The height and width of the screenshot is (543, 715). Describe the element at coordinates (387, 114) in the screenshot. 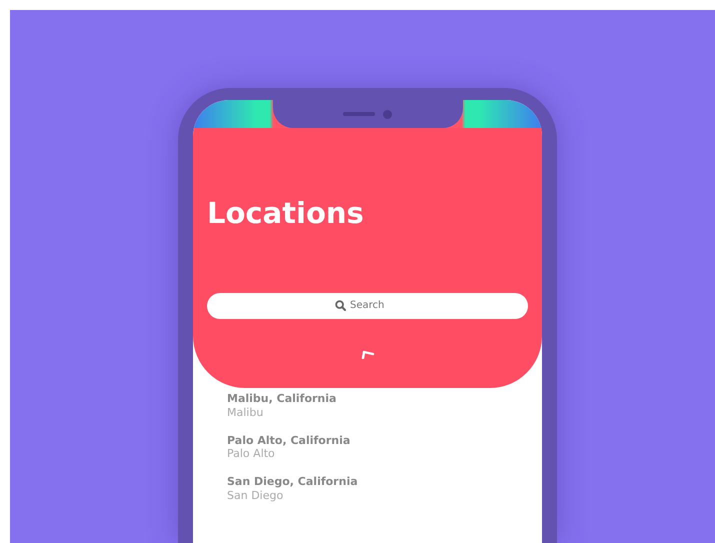

I see `camera-icon` at that location.